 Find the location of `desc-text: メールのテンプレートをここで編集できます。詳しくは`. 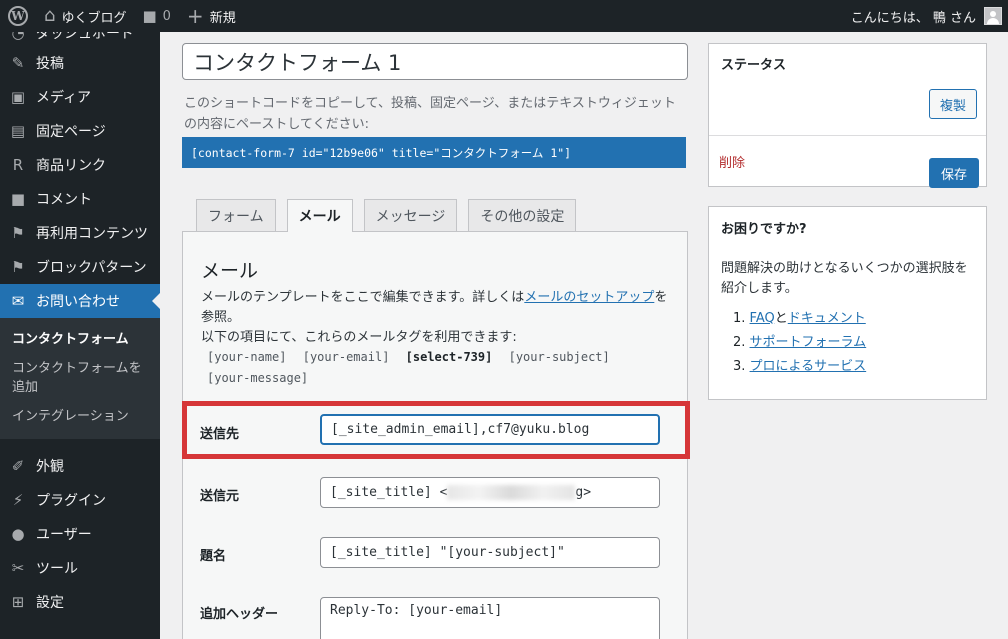

desc-text: メールのテンプレートをここで編集できます。詳しくは is located at coordinates (363, 297).